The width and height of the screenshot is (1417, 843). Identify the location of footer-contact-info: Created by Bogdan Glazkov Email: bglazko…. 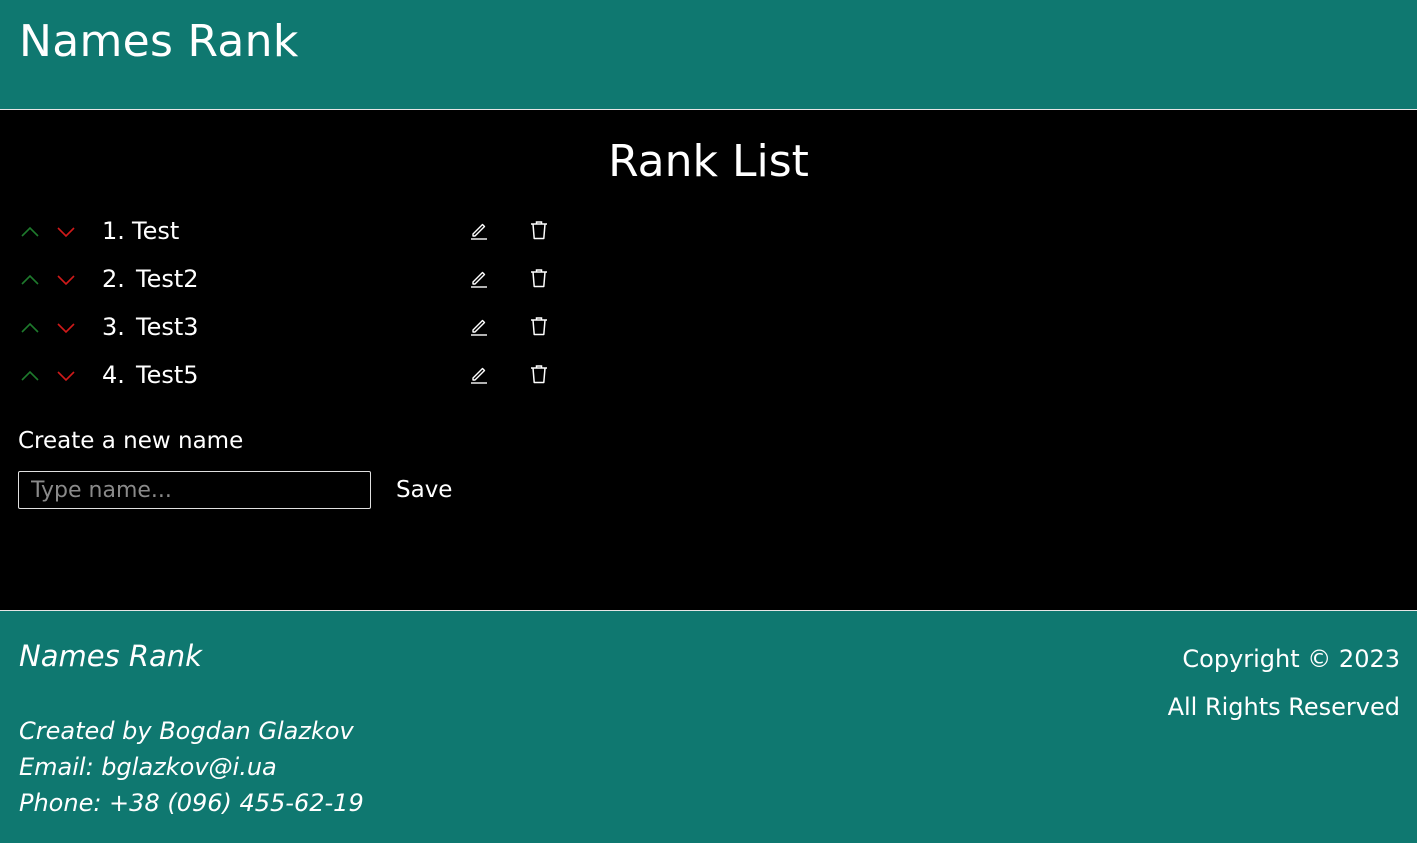
(191, 767).